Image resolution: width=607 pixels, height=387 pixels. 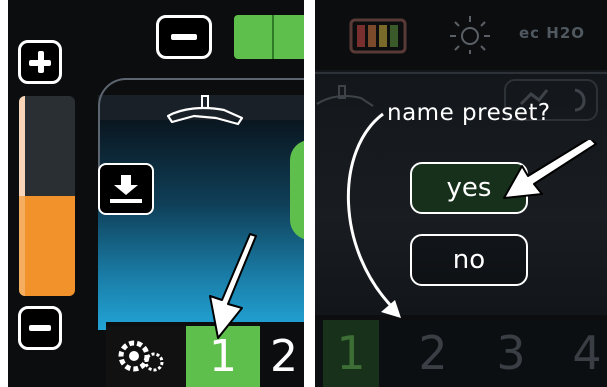 I want to click on gauge-strip, so click(x=22, y=196).